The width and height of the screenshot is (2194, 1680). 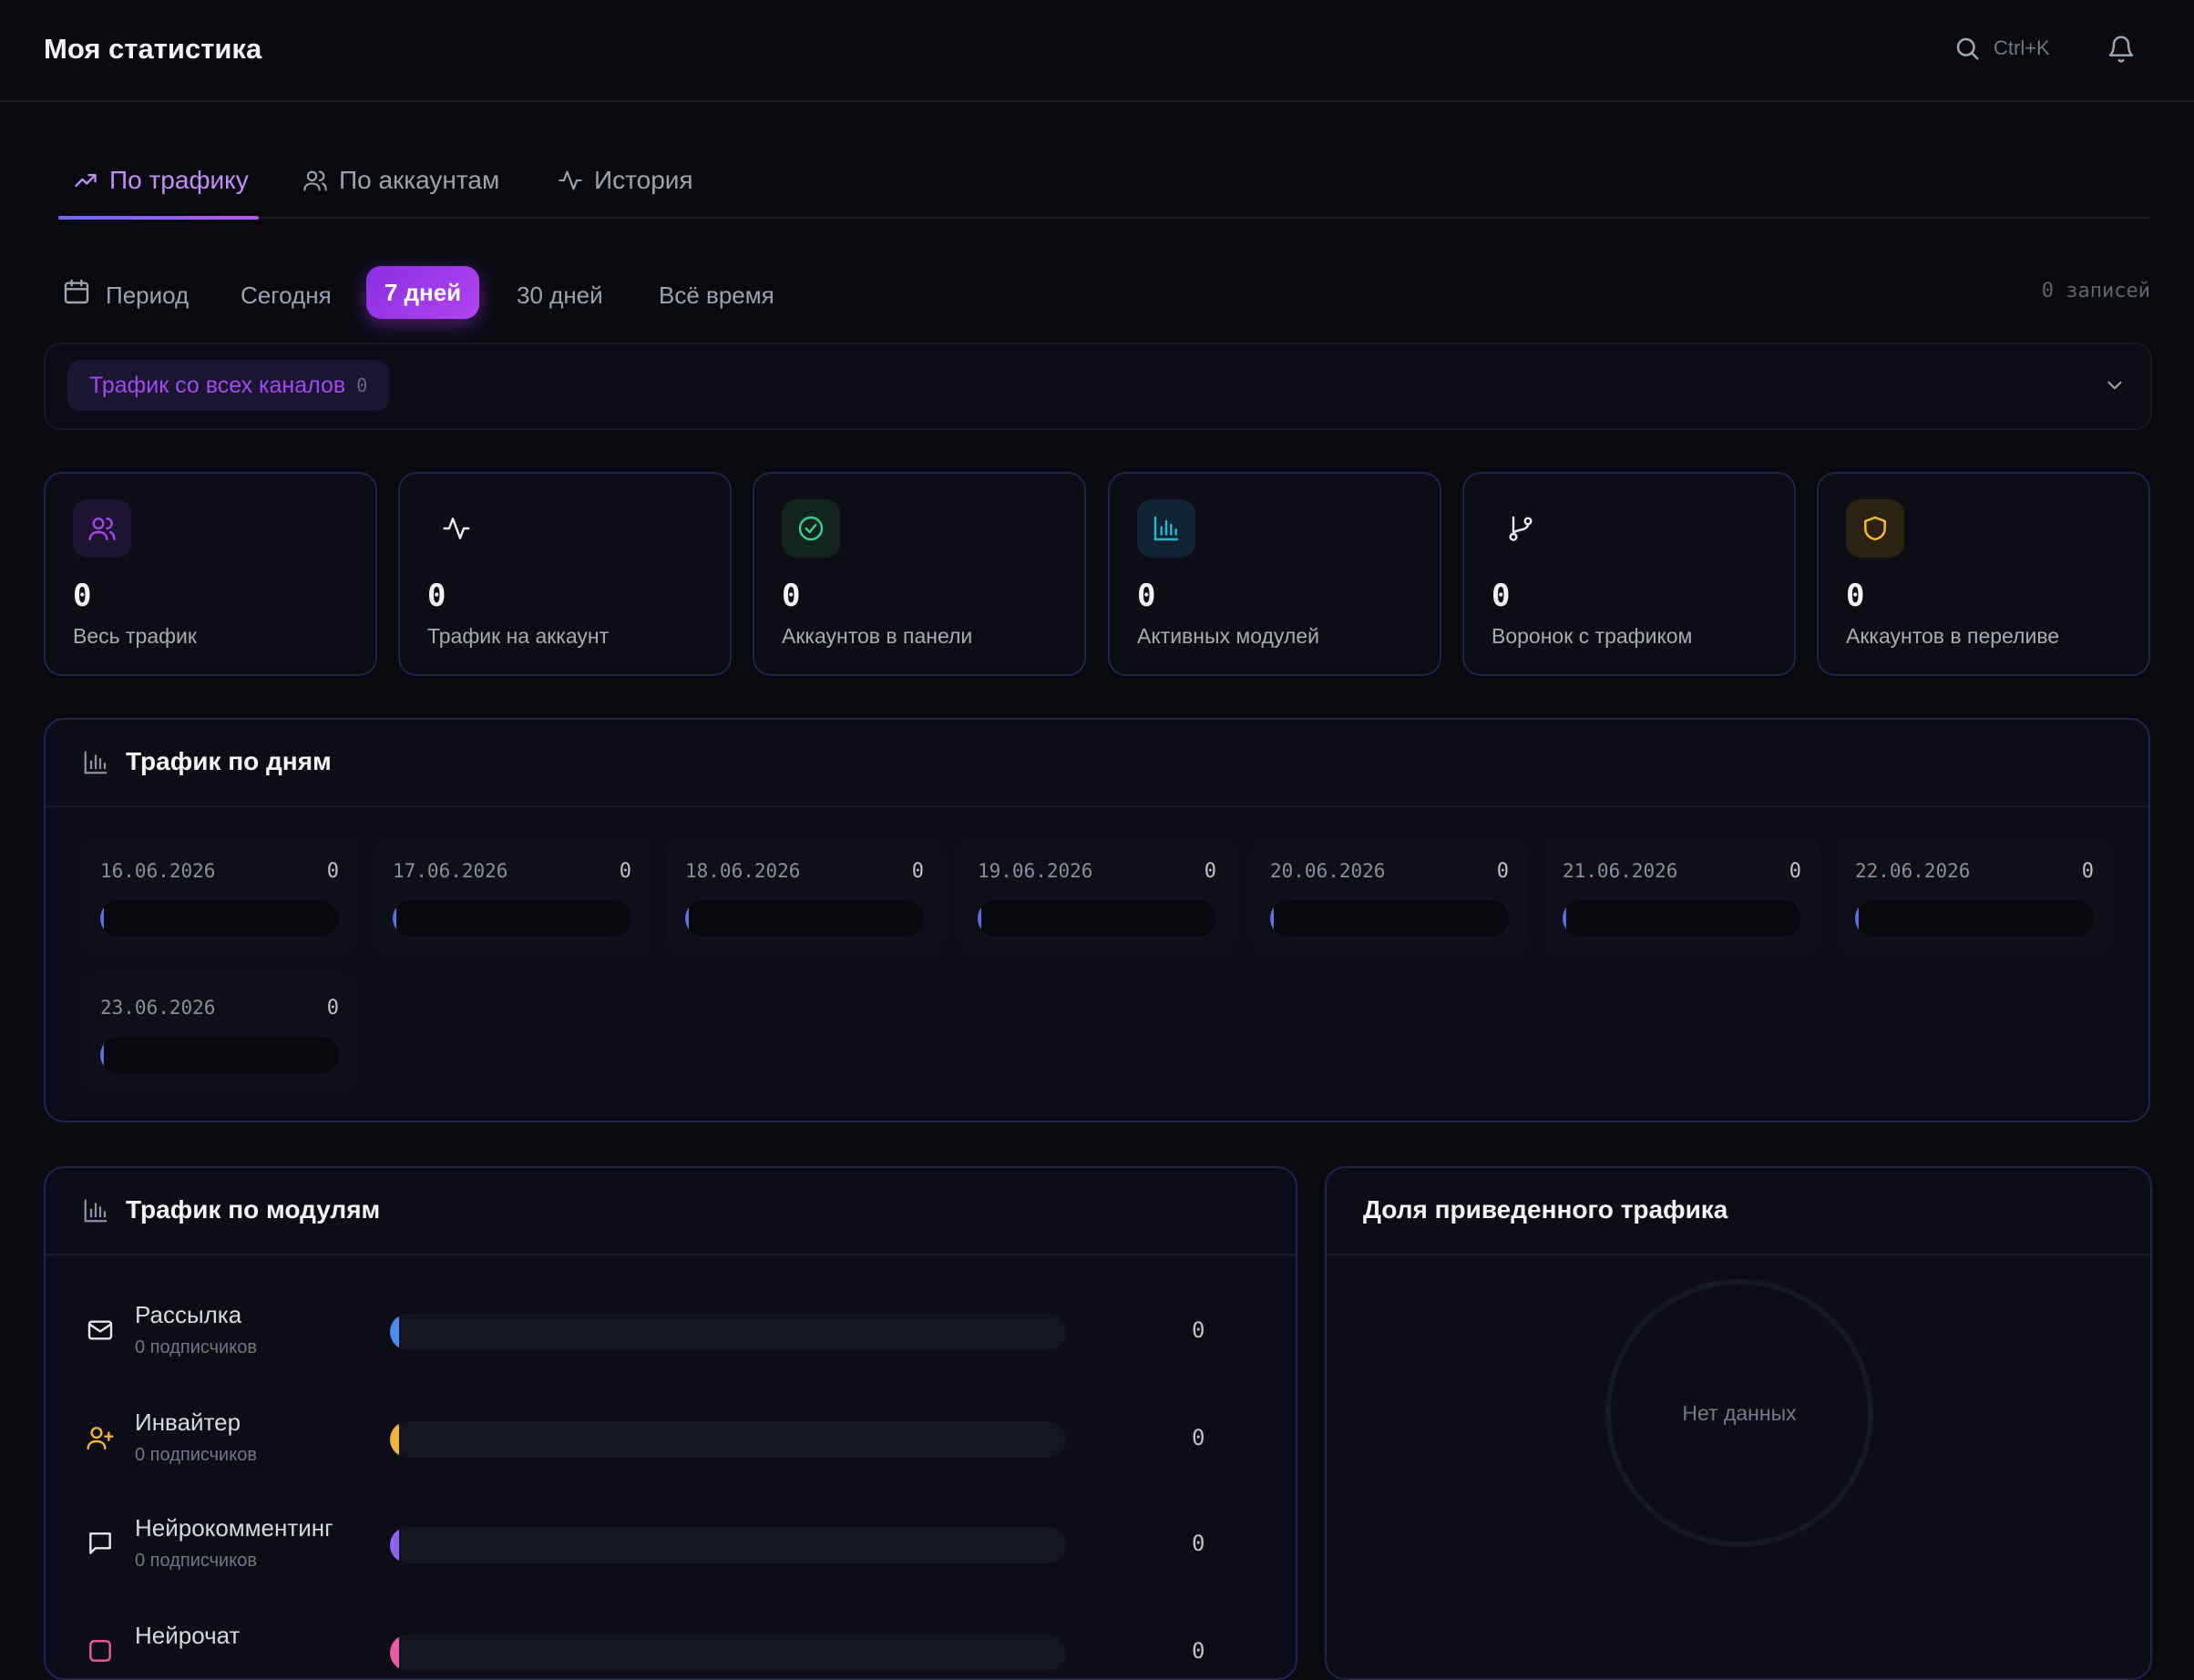 What do you see at coordinates (2022, 48) in the screenshot?
I see `search-shortcut: Ctrl+K` at bounding box center [2022, 48].